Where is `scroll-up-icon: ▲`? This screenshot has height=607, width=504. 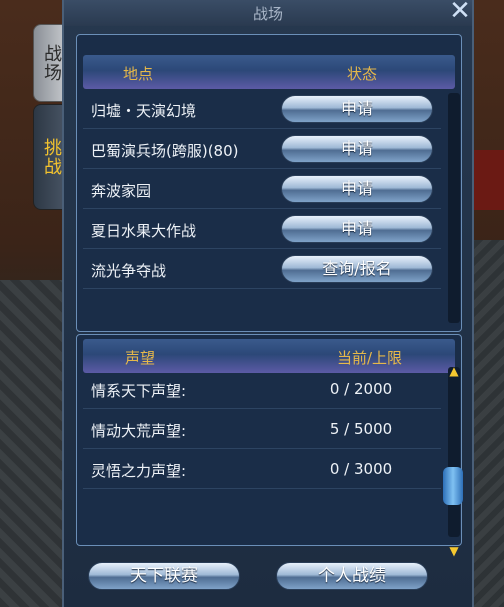
scroll-up-icon: ▲ is located at coordinates (454, 371).